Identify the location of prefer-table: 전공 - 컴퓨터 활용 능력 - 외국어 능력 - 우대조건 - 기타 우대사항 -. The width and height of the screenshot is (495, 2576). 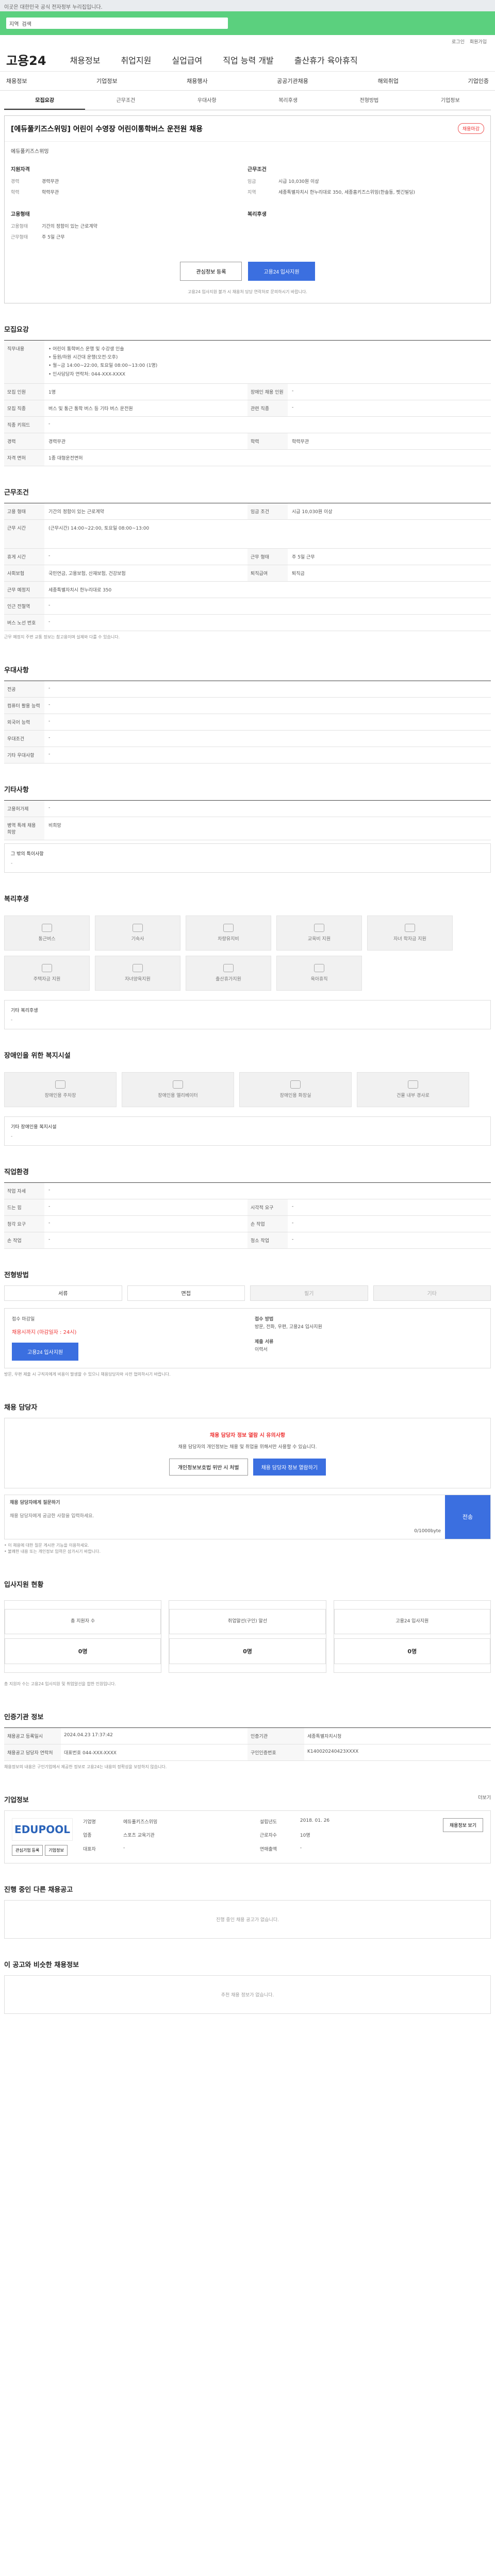
(247, 722).